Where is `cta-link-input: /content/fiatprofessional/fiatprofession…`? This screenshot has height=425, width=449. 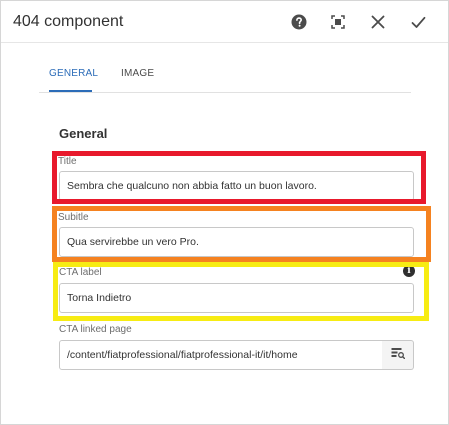
cta-link-input: /content/fiatprofessional/fiatprofession… is located at coordinates (221, 355).